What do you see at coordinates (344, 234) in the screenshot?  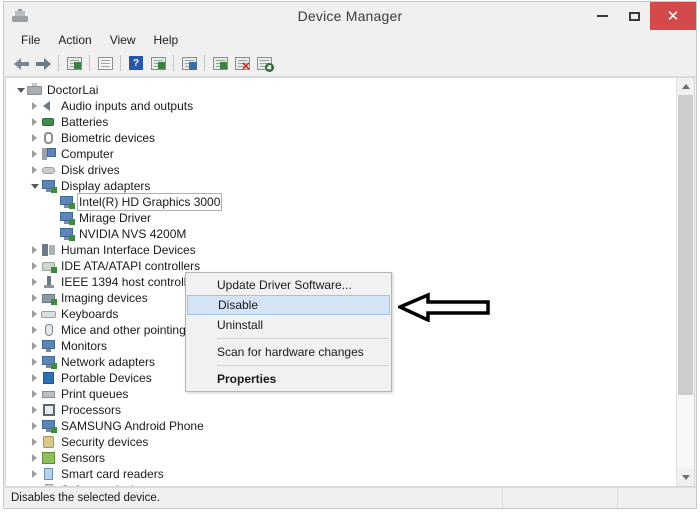 I see `tree-row: NVIDIA NVS 4200M` at bounding box center [344, 234].